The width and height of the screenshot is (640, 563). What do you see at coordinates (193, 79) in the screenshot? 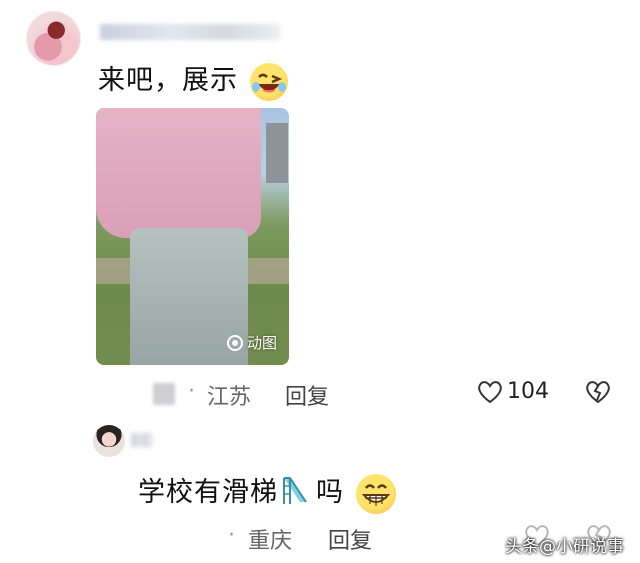
I see `comment-text: 来吧，展示` at bounding box center [193, 79].